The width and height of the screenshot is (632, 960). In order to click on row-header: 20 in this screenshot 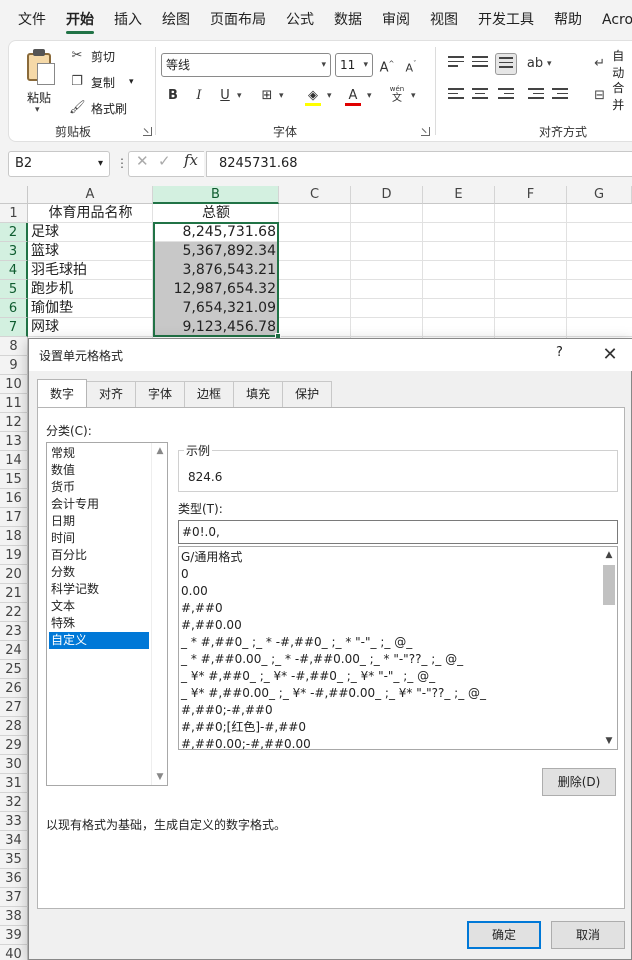, I will do `click(14, 574)`.